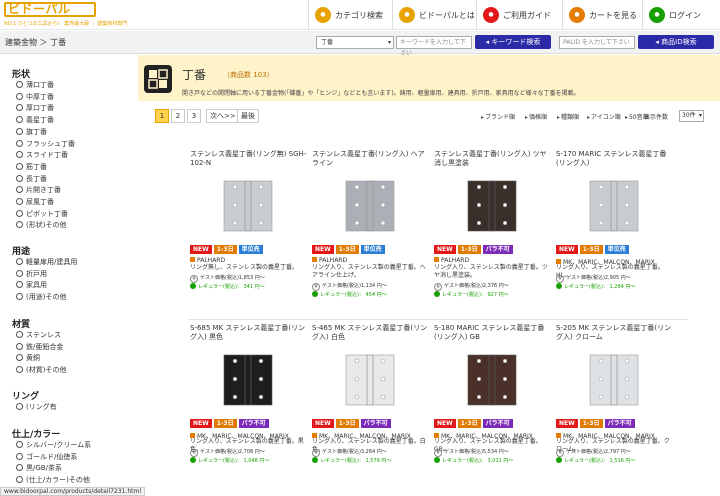 This screenshot has height=496, width=720. I want to click on filter-option: スライド丁番, so click(42, 155).